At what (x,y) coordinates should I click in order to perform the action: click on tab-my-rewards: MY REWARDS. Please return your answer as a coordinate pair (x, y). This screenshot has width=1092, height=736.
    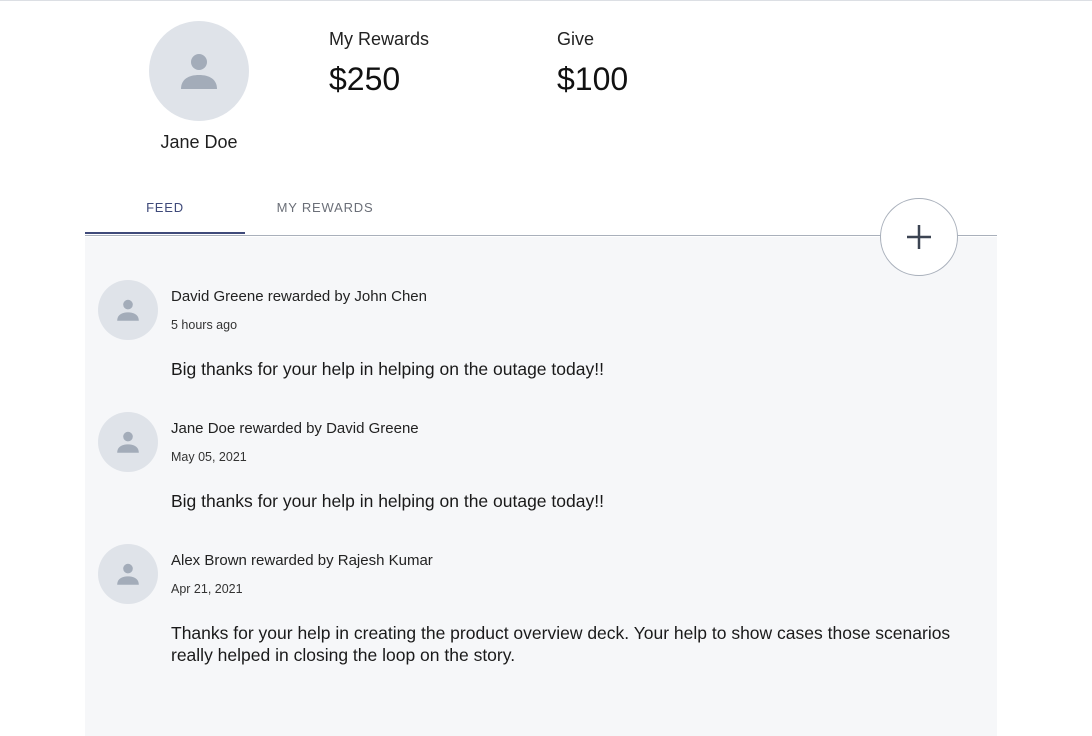
    Looking at the image, I should click on (325, 211).